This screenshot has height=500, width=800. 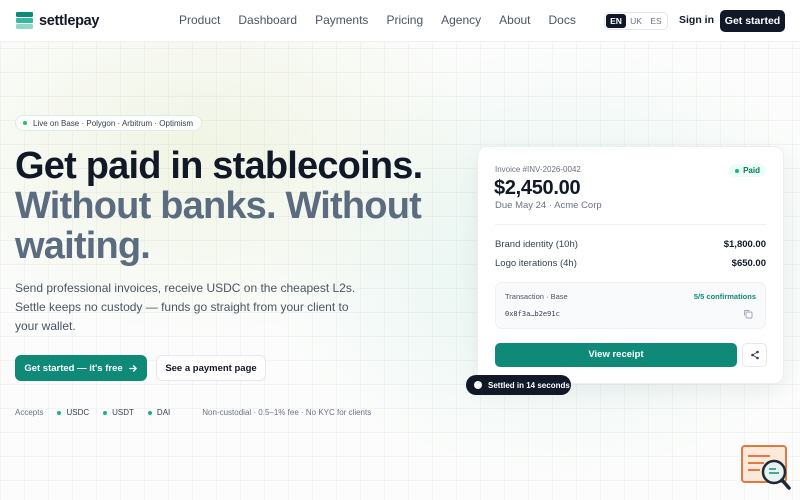 What do you see at coordinates (132, 368) in the screenshot?
I see `arrow-right-icon` at bounding box center [132, 368].